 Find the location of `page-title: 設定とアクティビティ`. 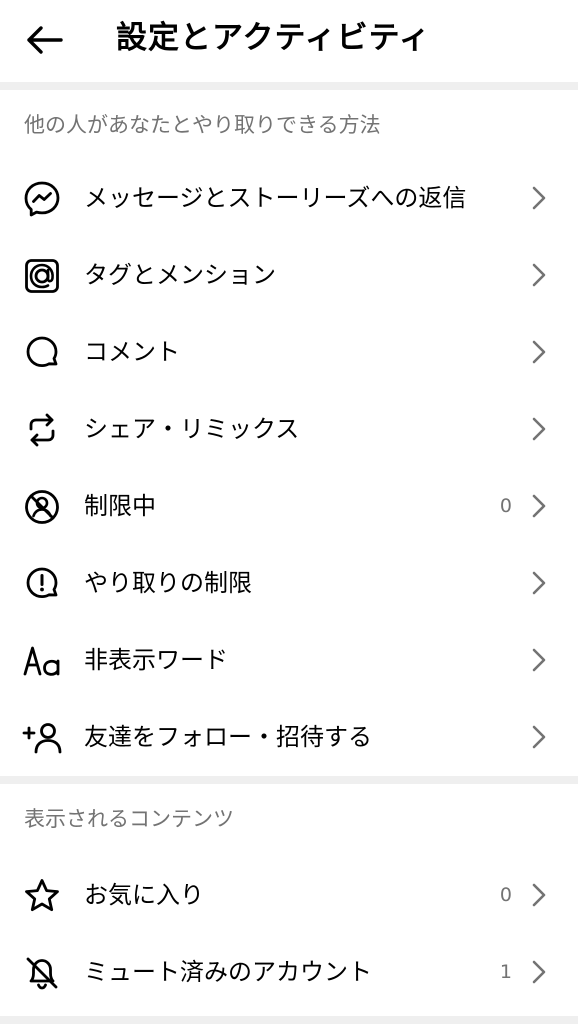

page-title: 設定とアクティビティ is located at coordinates (273, 38).